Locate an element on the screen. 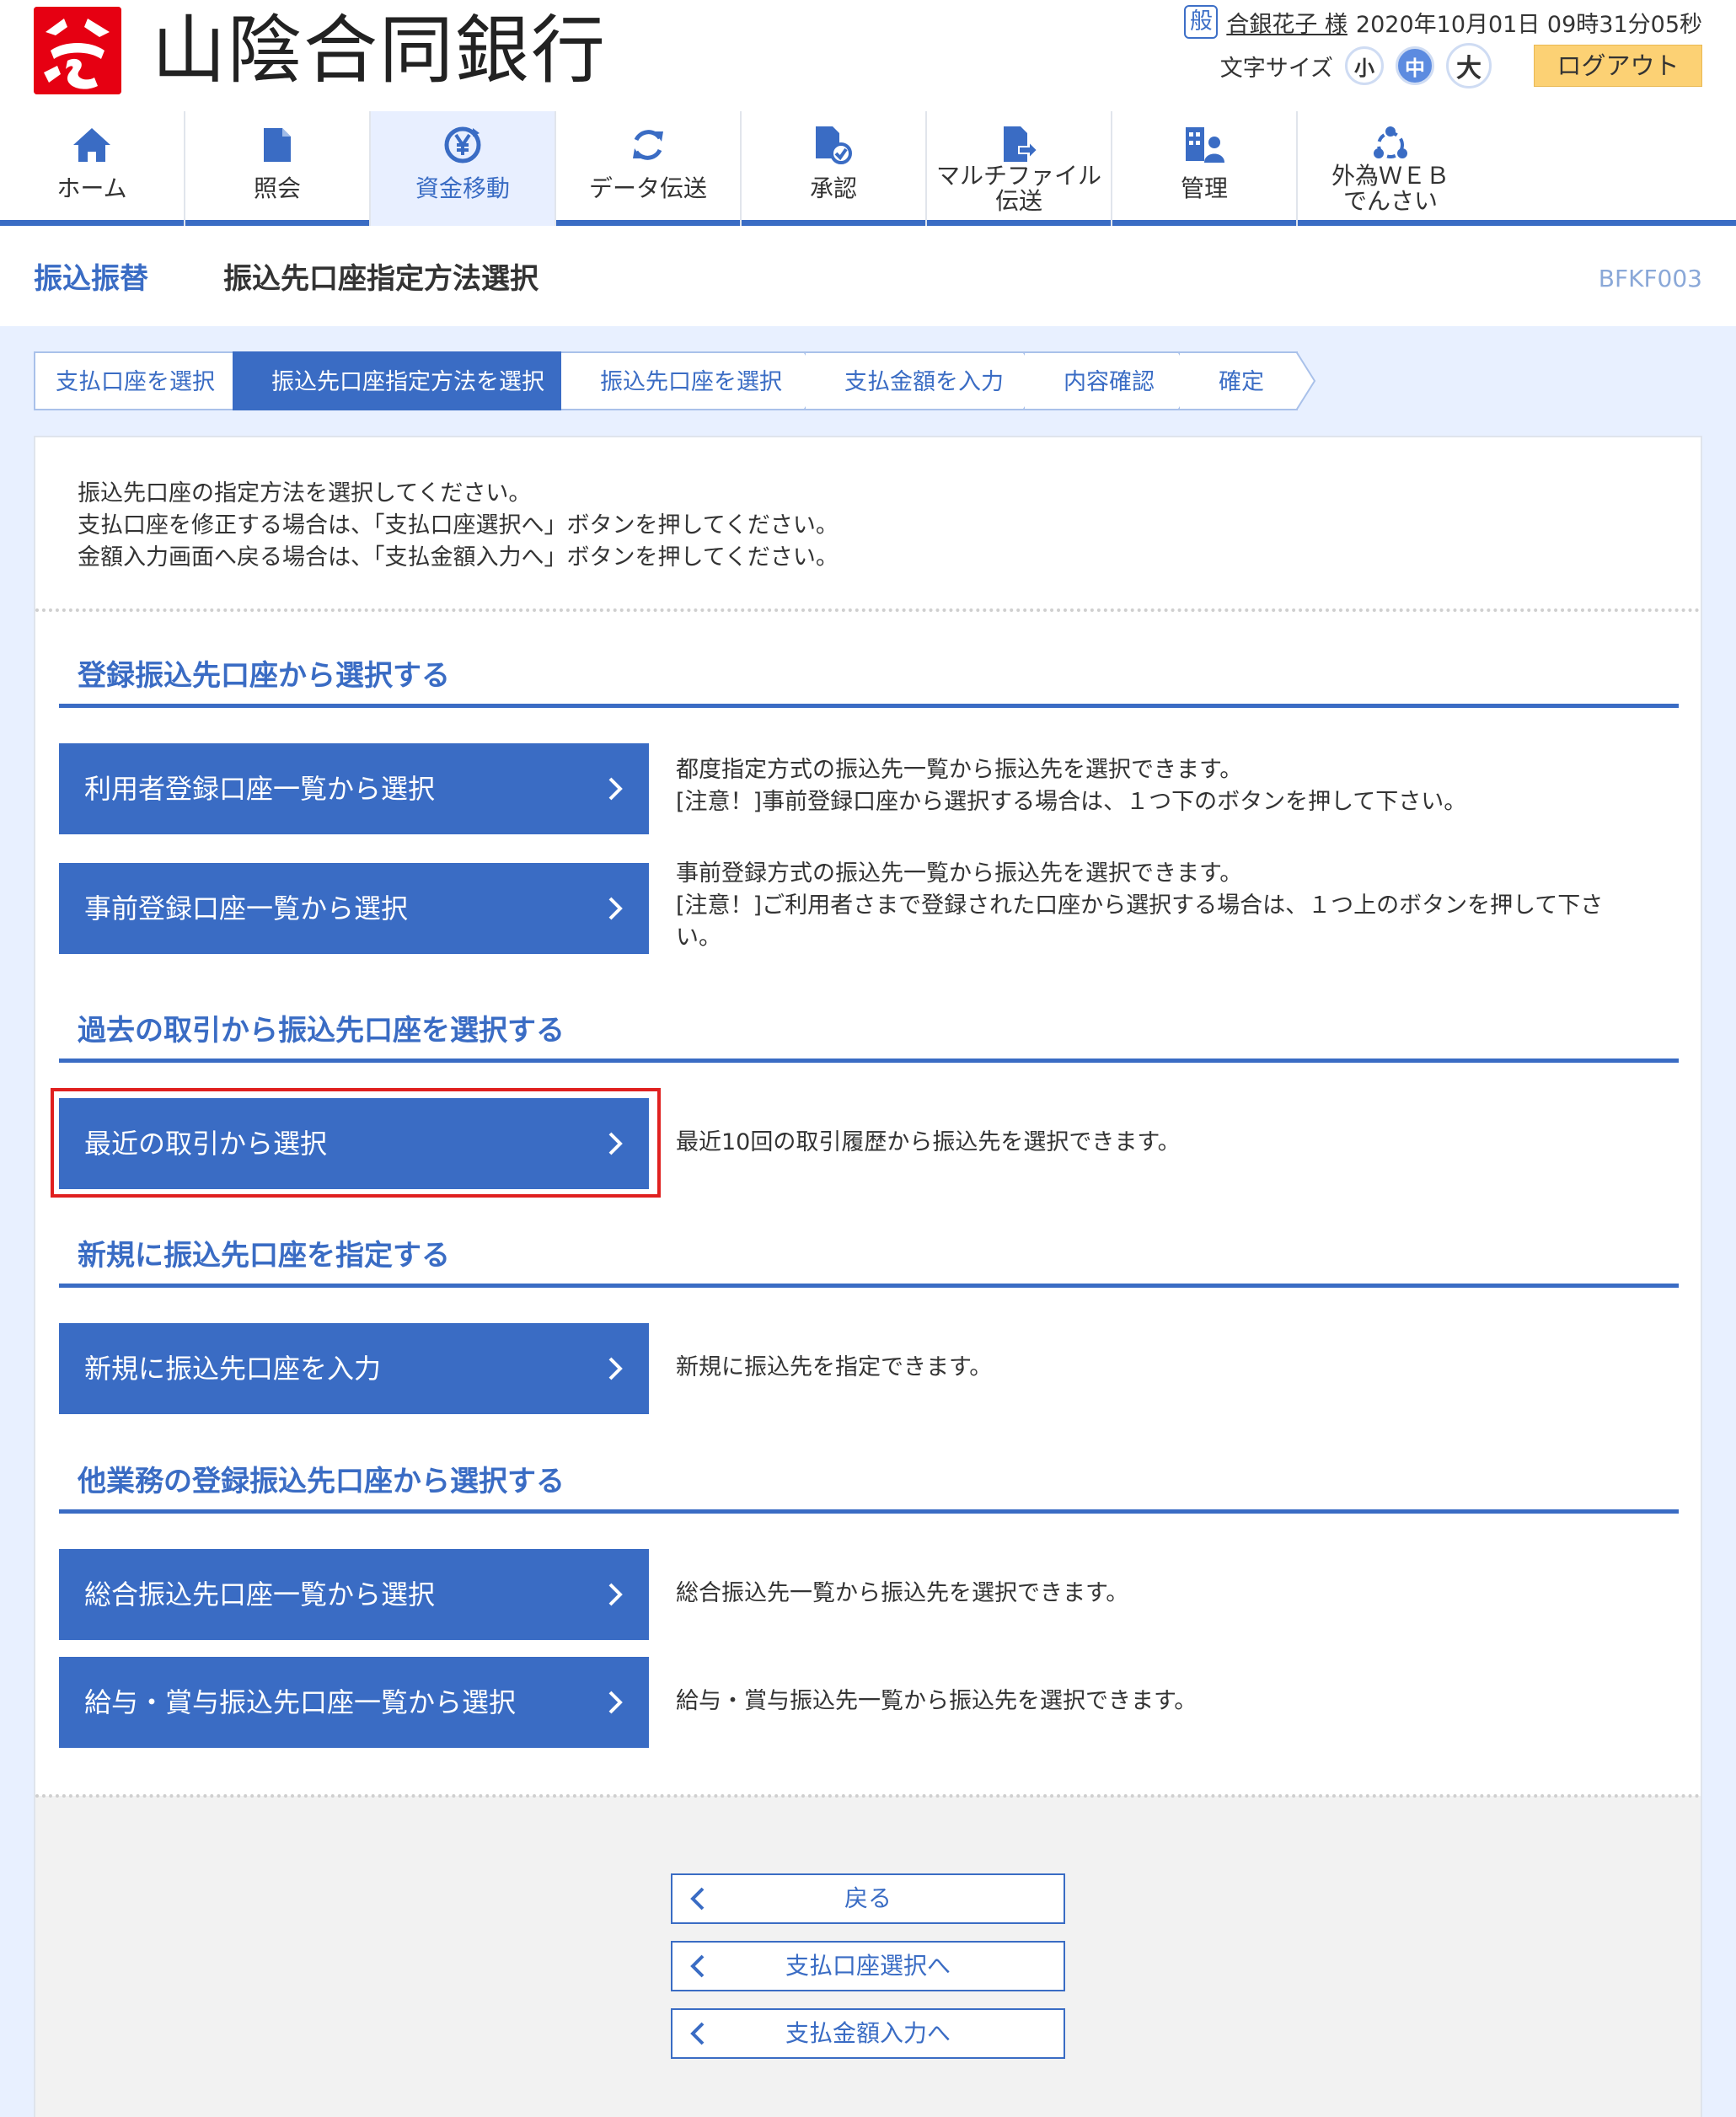 This screenshot has width=1736, height=2117. bank-logo is located at coordinates (77, 51).